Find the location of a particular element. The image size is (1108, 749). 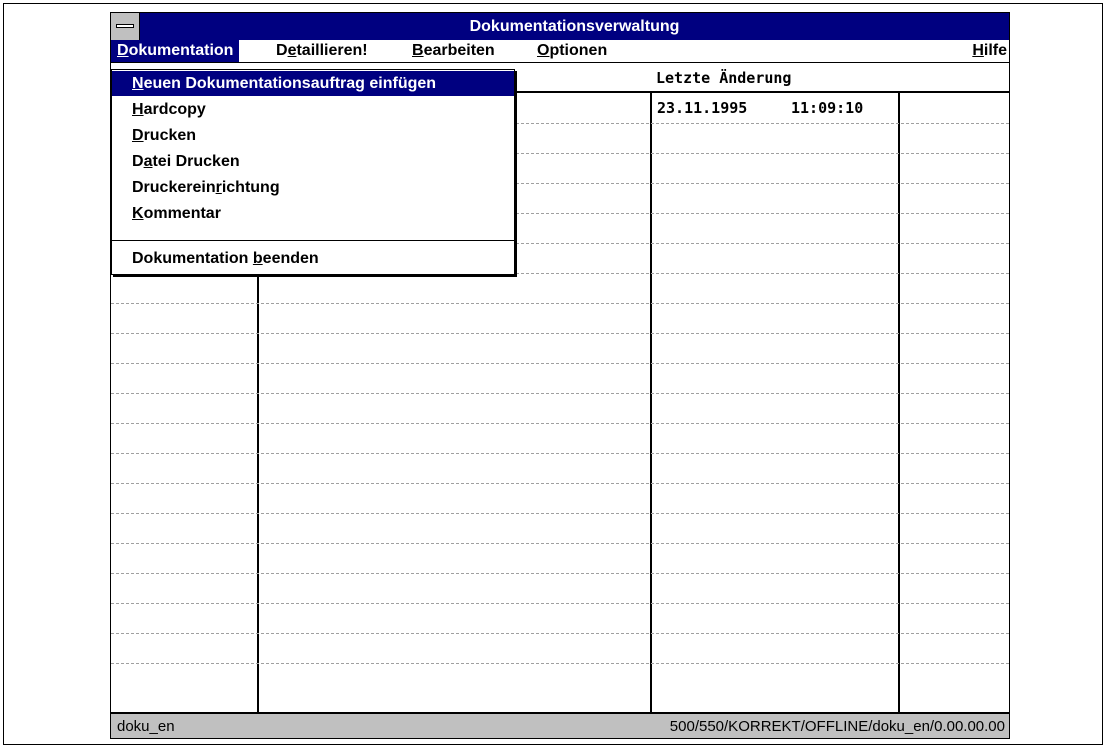

menu-label-part: Druckerein is located at coordinates (174, 187).